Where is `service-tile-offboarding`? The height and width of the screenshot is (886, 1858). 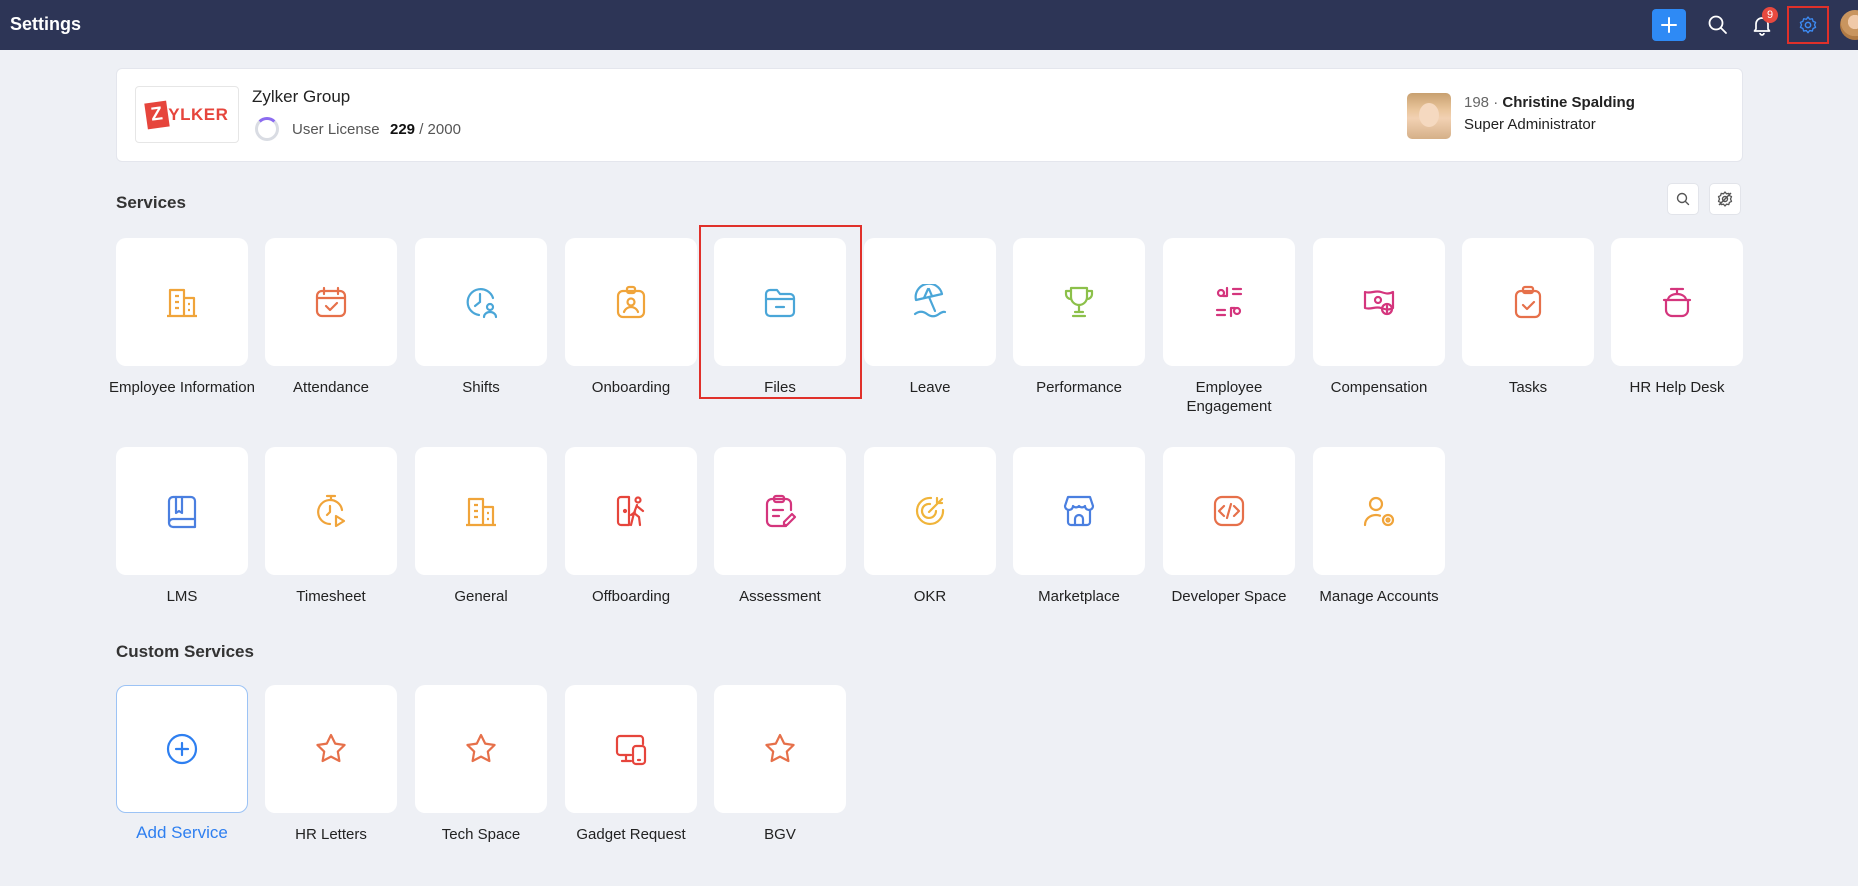 service-tile-offboarding is located at coordinates (631, 511).